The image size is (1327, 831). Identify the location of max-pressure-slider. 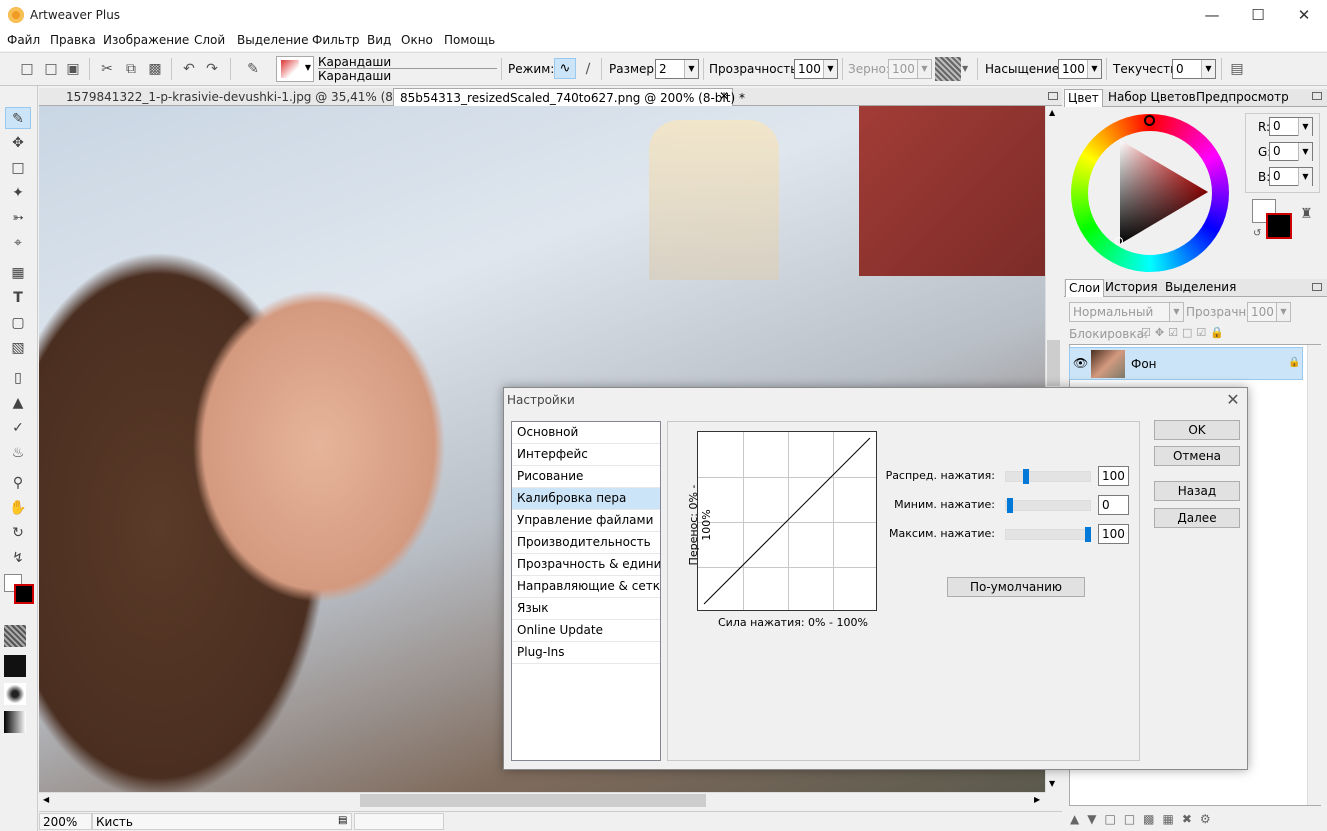
(1048, 534).